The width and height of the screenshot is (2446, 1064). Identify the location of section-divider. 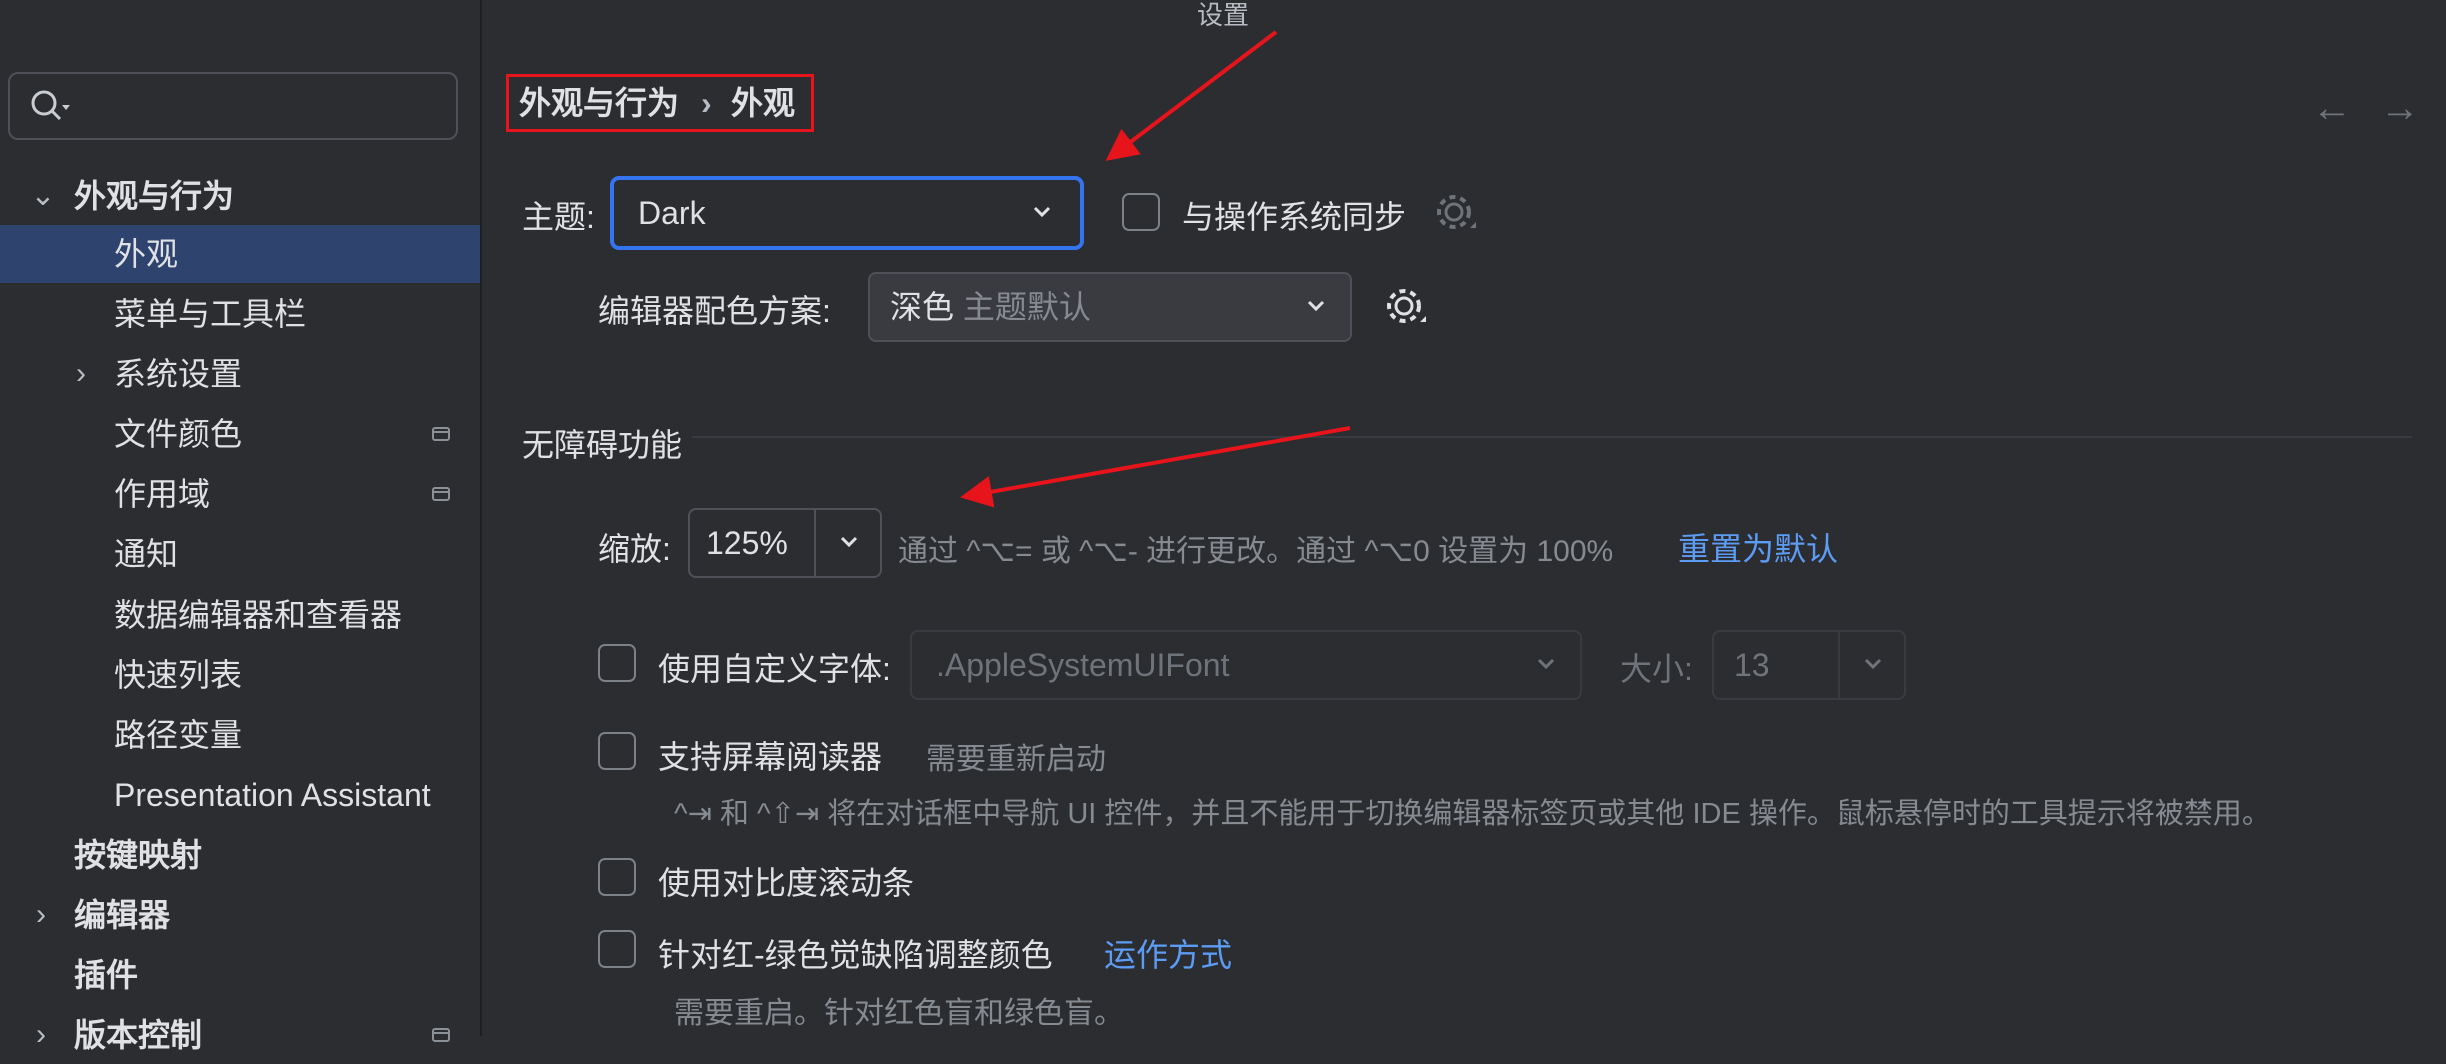
(1552, 437).